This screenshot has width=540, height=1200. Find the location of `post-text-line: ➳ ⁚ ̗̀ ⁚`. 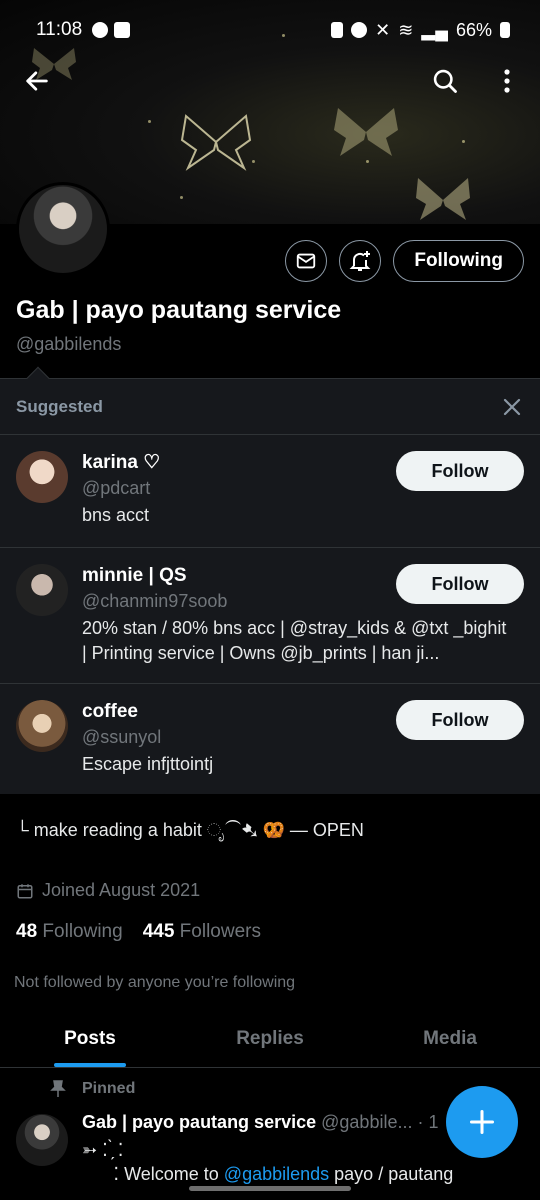

post-text-line: ➳ ⁚ ̗̀ ⁚ is located at coordinates (103, 1150).